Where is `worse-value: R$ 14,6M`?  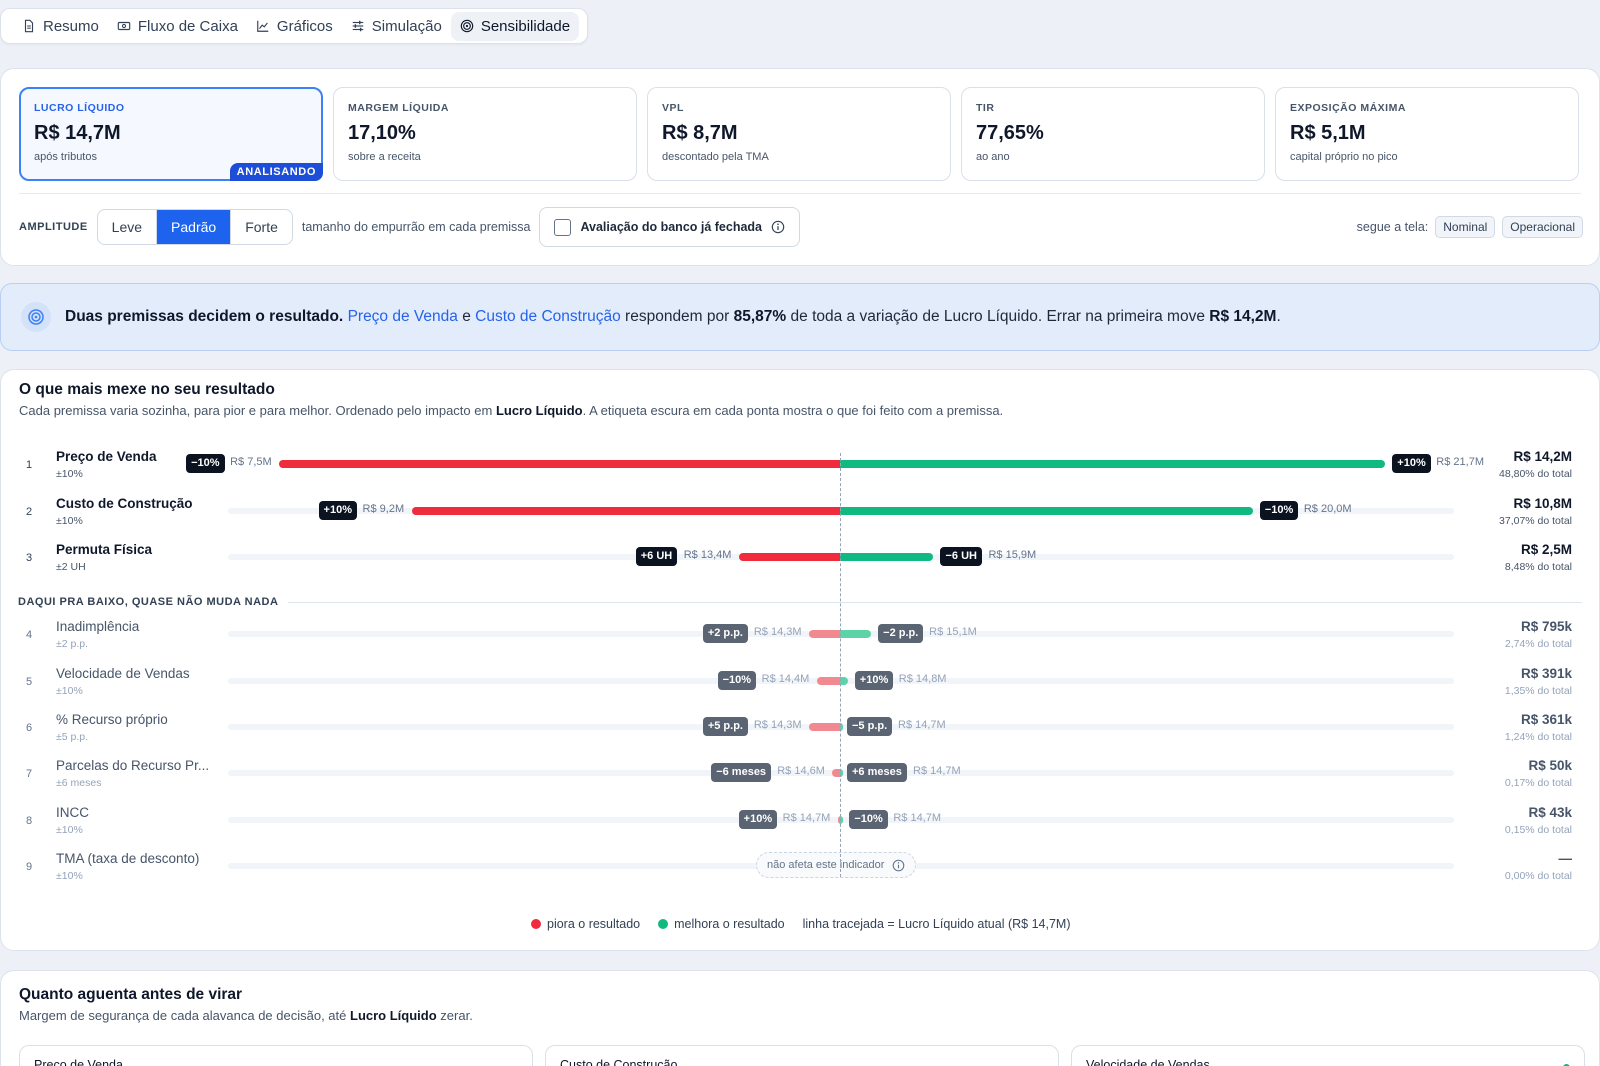
worse-value: R$ 14,6M is located at coordinates (801, 771).